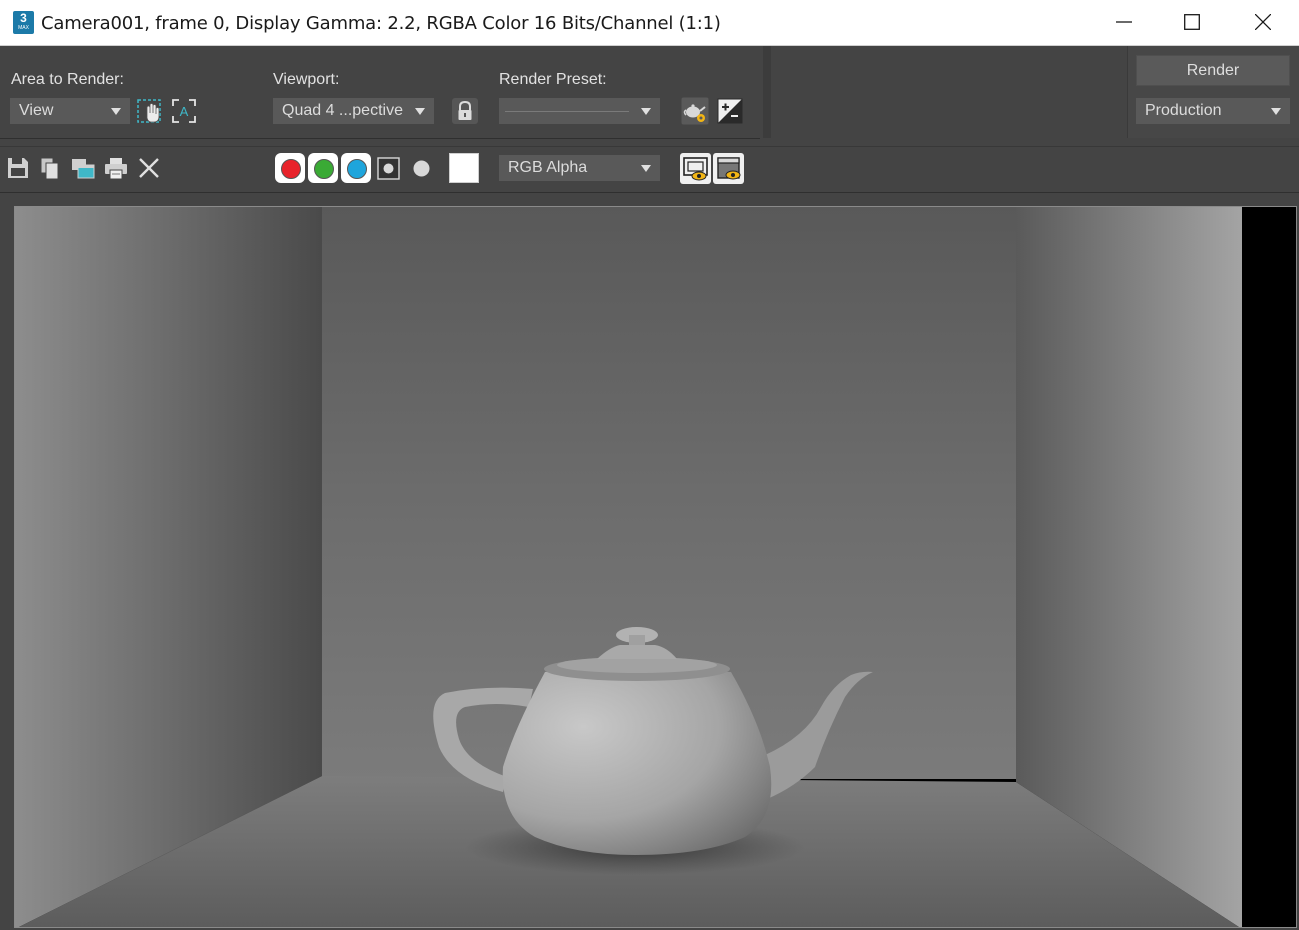 This screenshot has height=930, width=1299. I want to click on viewport-dropdown: Quad 4 ...pective, so click(353, 111).